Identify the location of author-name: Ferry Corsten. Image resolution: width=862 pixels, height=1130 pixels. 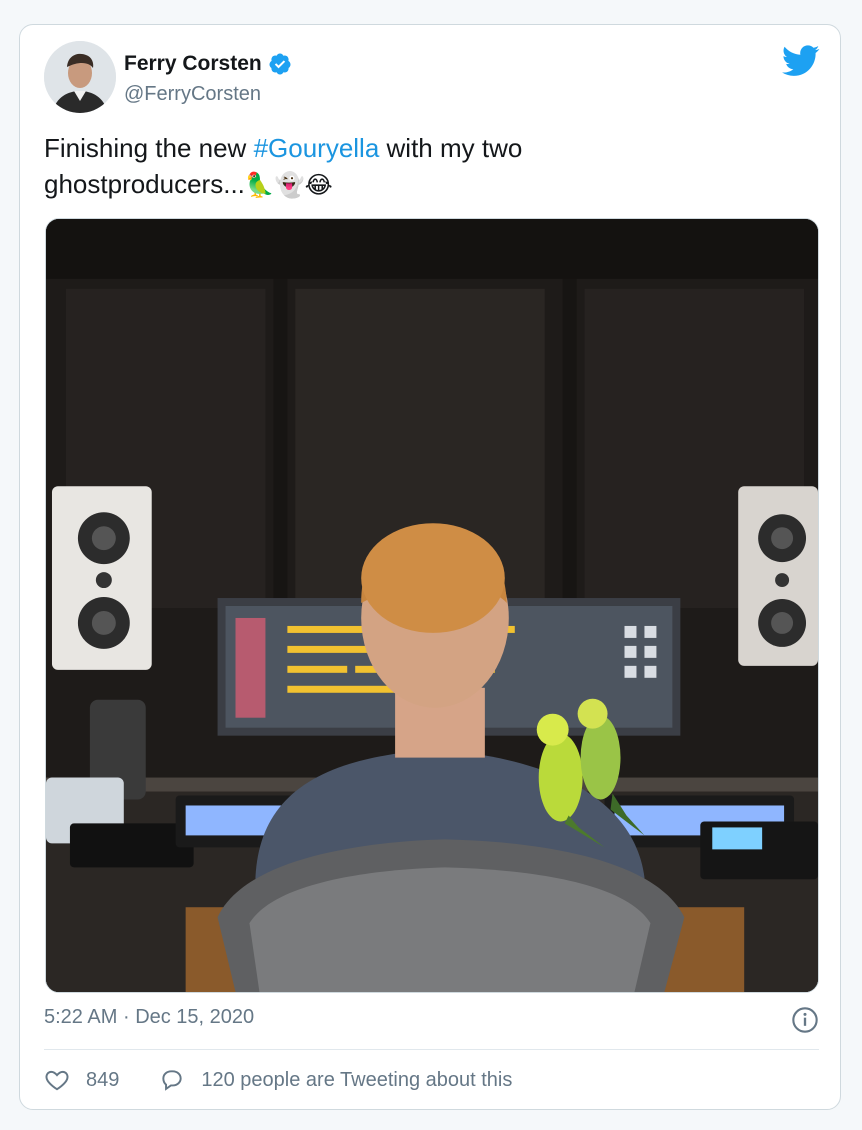
(193, 64).